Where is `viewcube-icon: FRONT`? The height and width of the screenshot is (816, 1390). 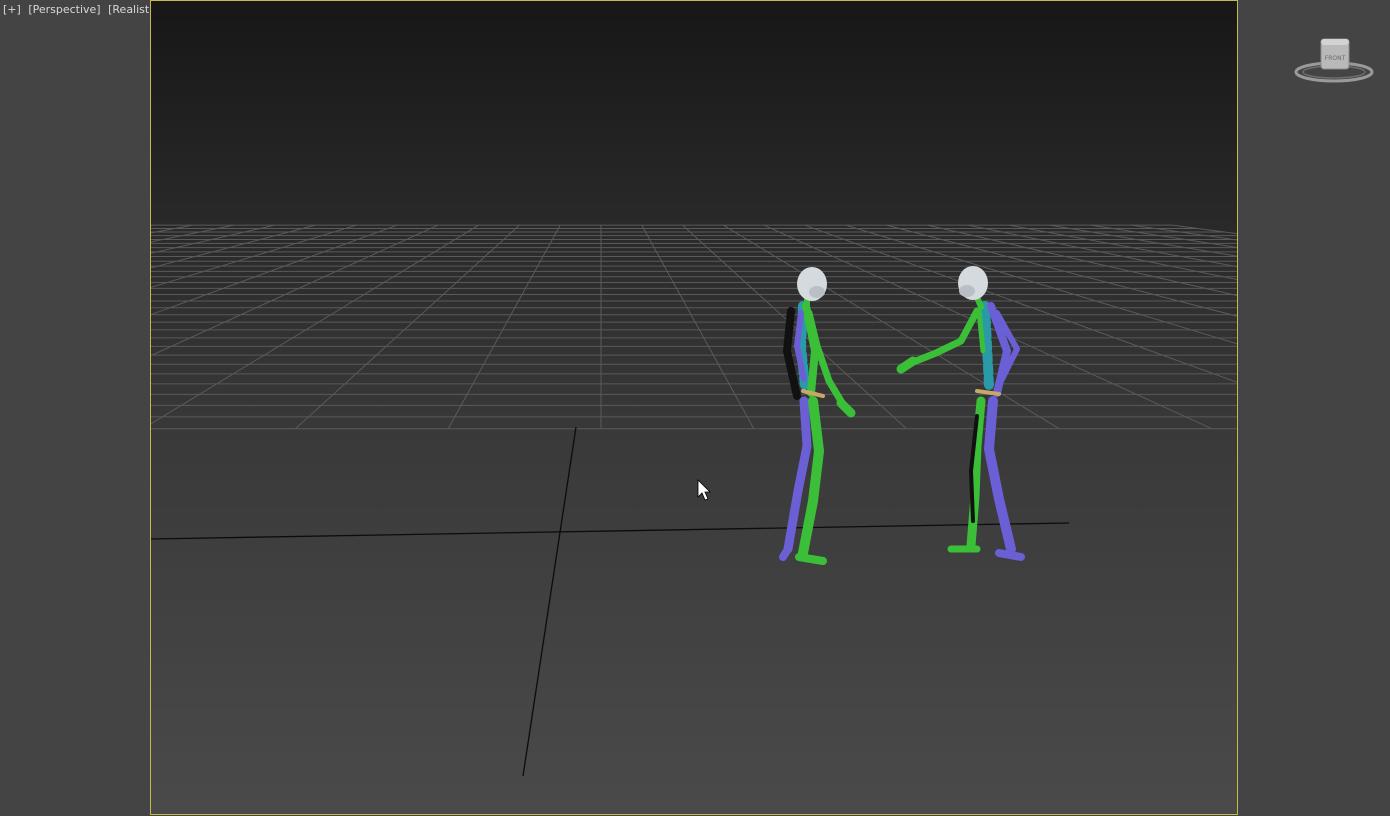
viewcube-icon: FRONT is located at coordinates (1336, 62).